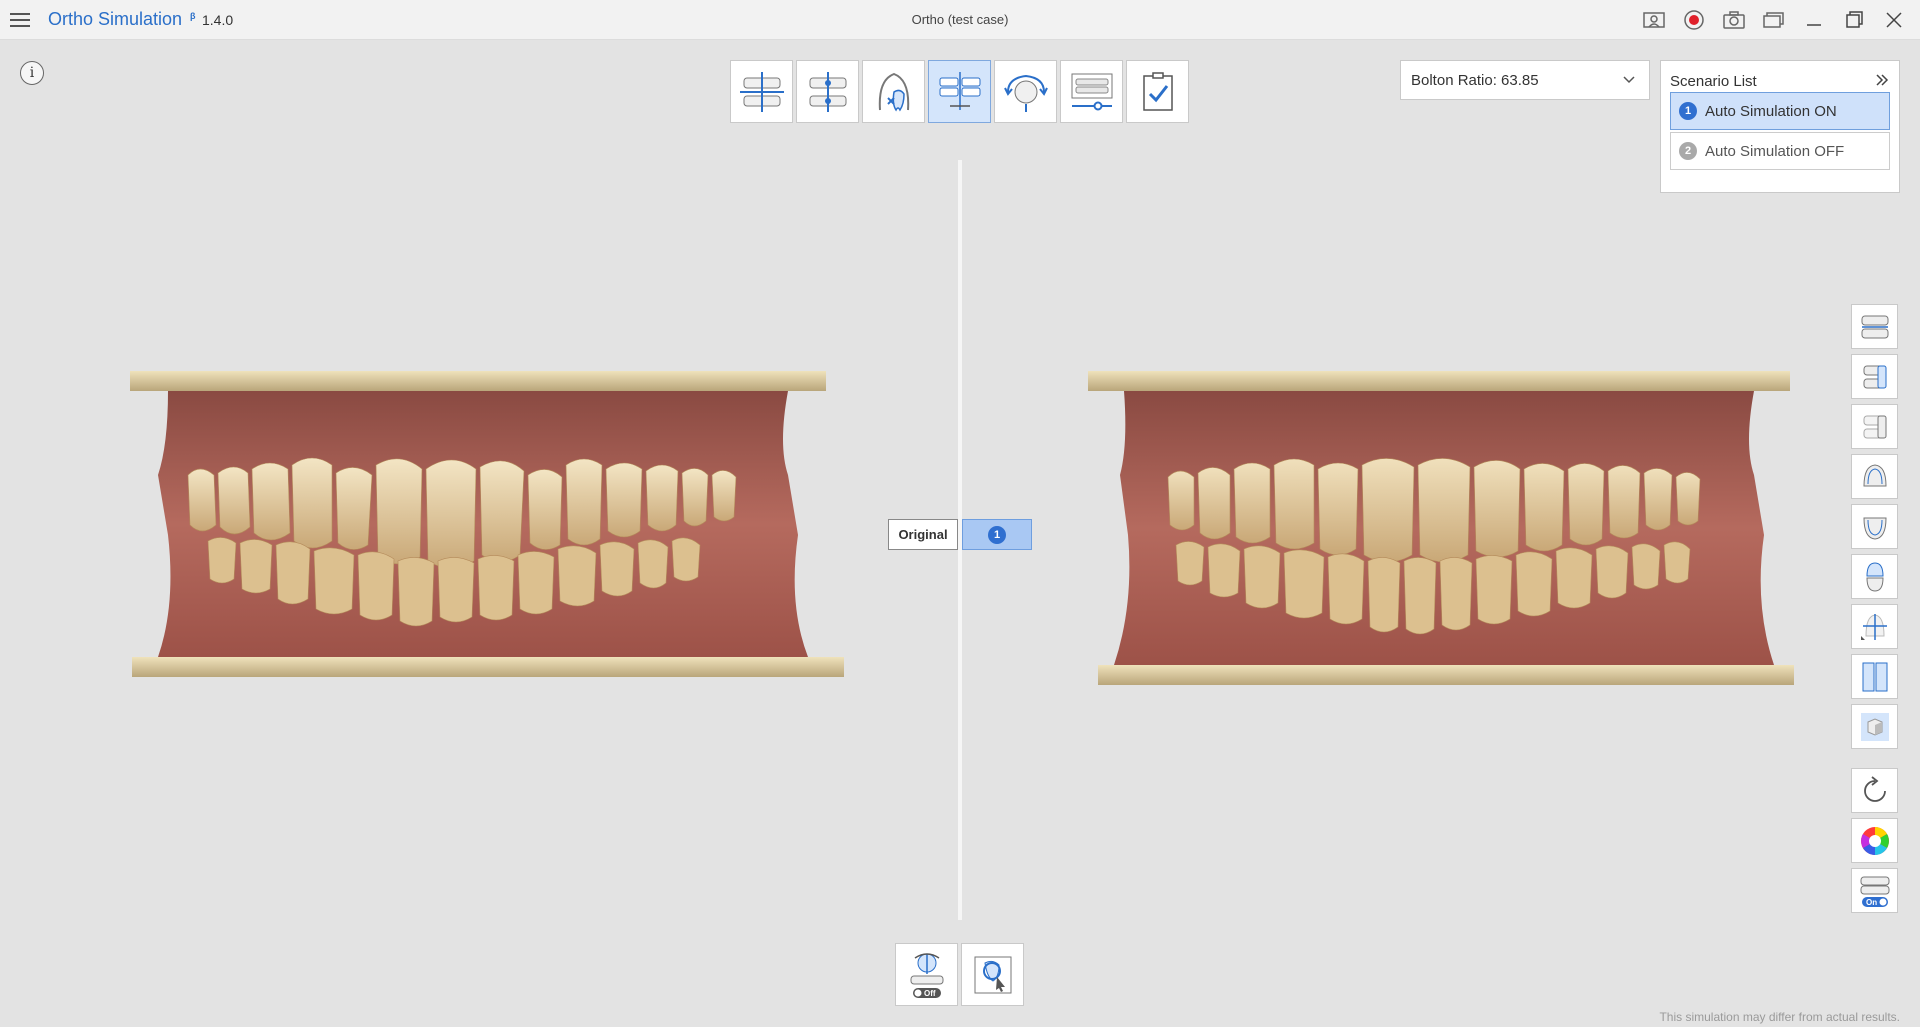 The width and height of the screenshot is (1920, 1027). I want to click on toggle-on-text: On, so click(1871, 902).